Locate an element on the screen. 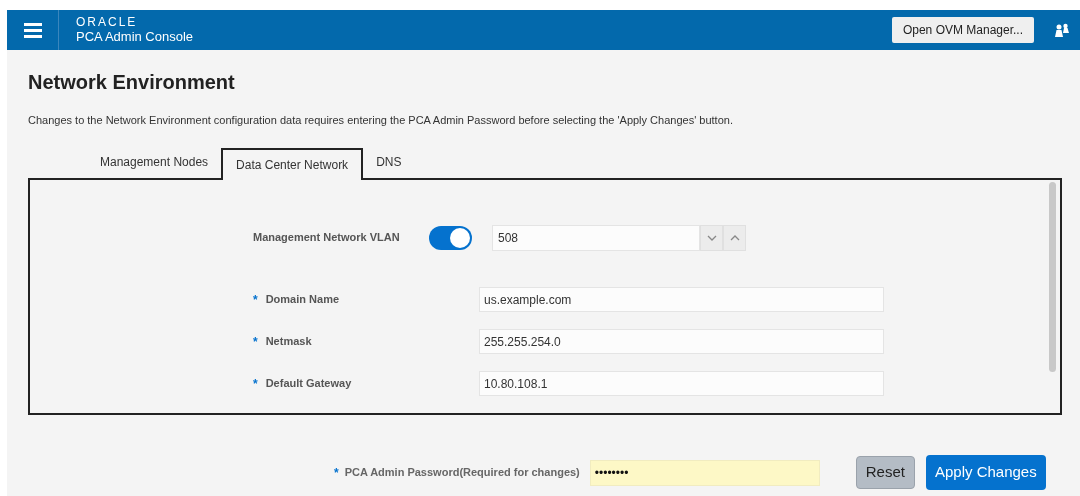 This screenshot has height=496, width=1080. scrollbar is located at coordinates (1052, 276).